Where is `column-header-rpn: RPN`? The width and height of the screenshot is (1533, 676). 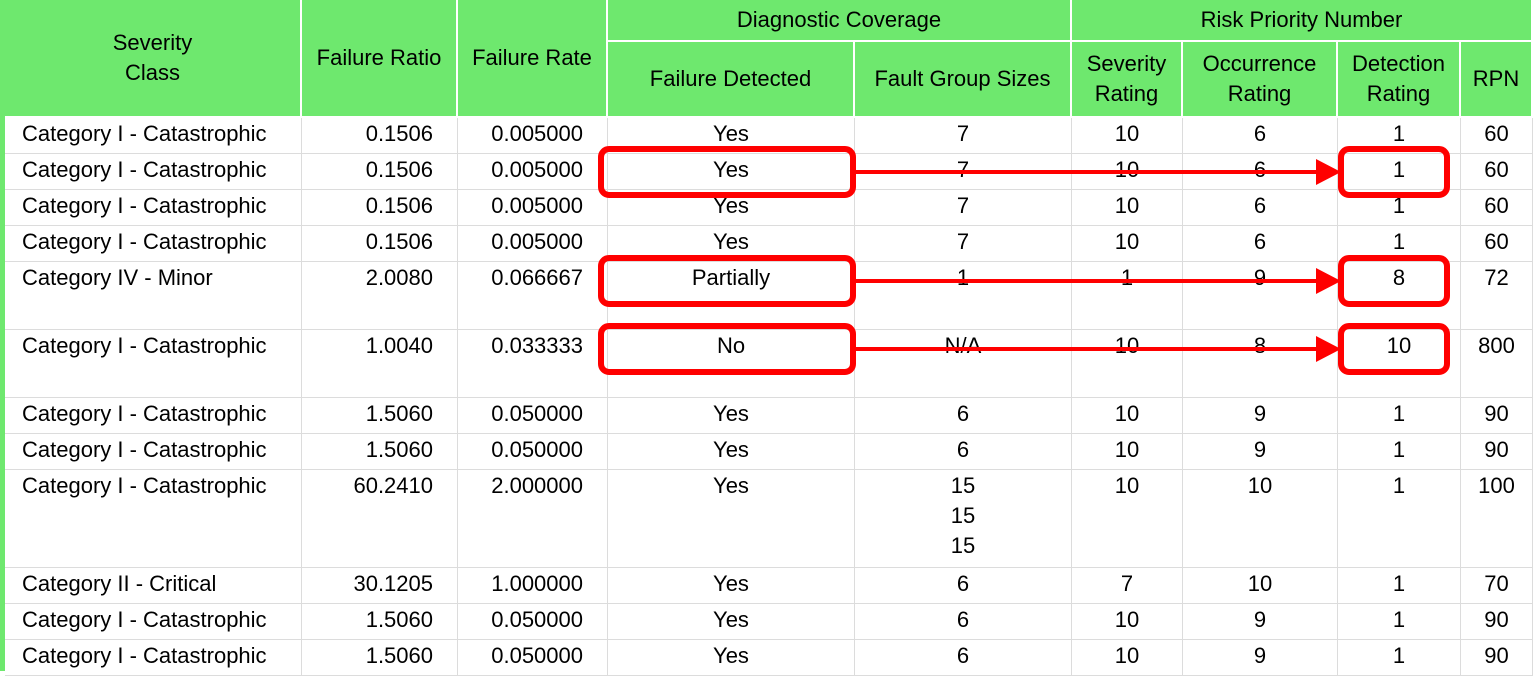
column-header-rpn: RPN is located at coordinates (1497, 80).